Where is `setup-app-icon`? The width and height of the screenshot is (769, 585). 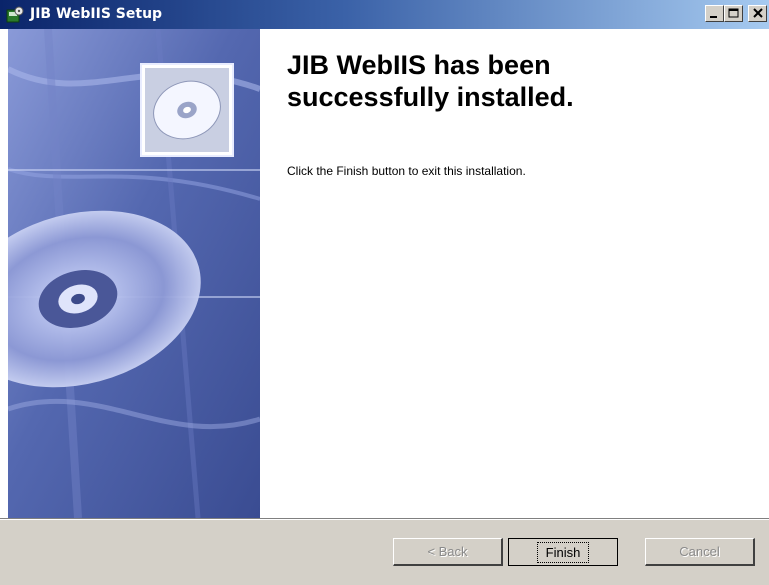
setup-app-icon is located at coordinates (15, 15).